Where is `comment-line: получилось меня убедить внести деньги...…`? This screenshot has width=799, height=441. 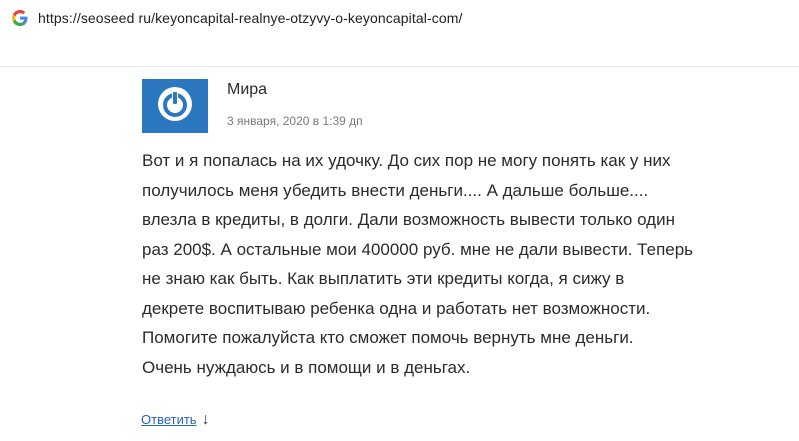
comment-line: получилось меня убедить внести деньги...… is located at coordinates (395, 190).